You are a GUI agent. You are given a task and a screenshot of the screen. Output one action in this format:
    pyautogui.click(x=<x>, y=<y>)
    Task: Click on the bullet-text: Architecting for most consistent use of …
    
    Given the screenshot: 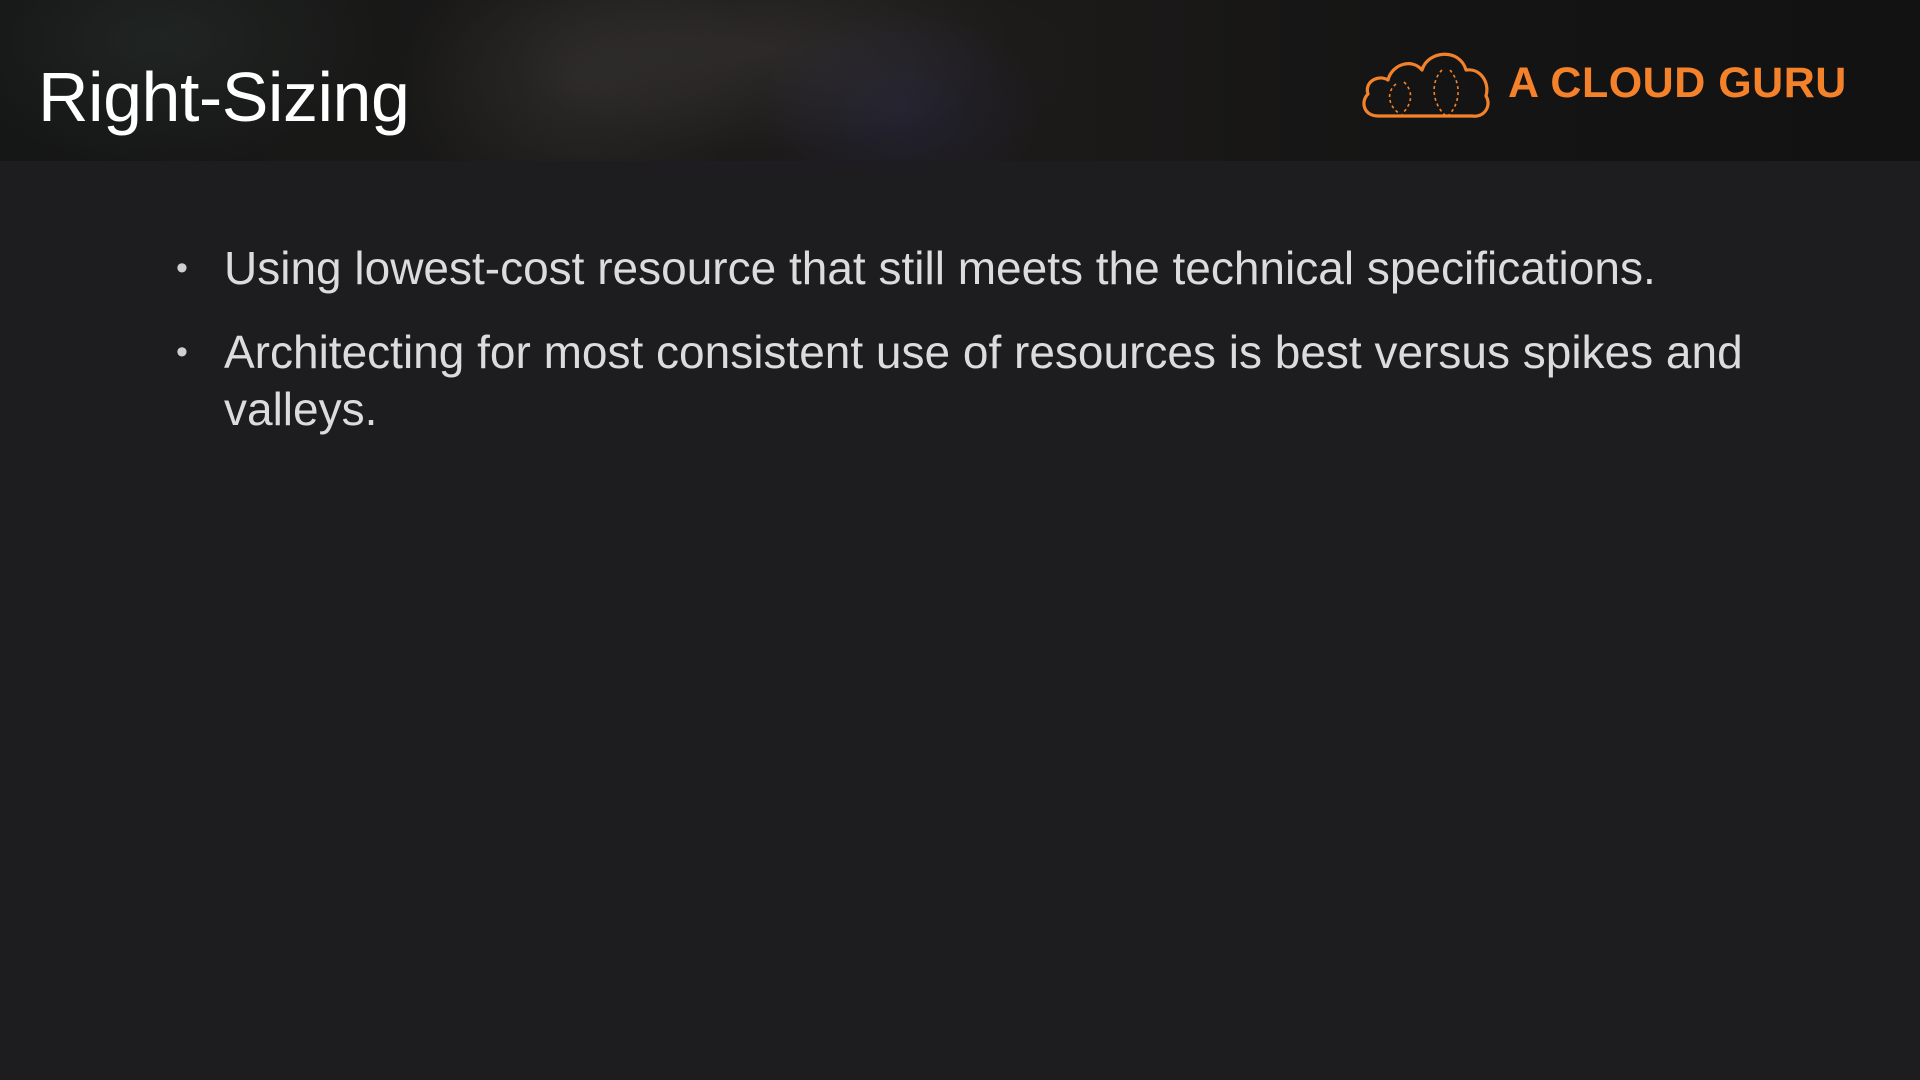 What is the action you would take?
    pyautogui.click(x=983, y=380)
    